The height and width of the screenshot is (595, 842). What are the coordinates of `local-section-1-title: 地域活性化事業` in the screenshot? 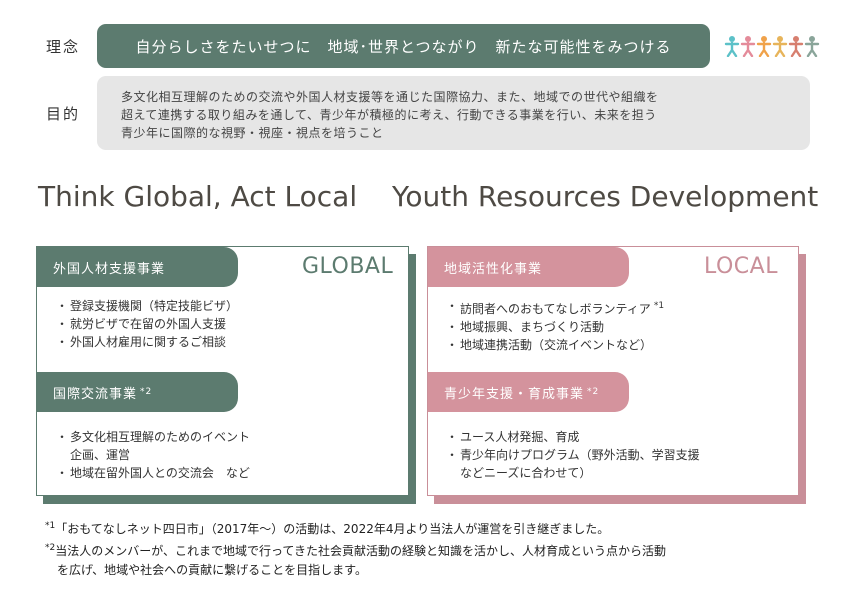 It's located at (493, 269).